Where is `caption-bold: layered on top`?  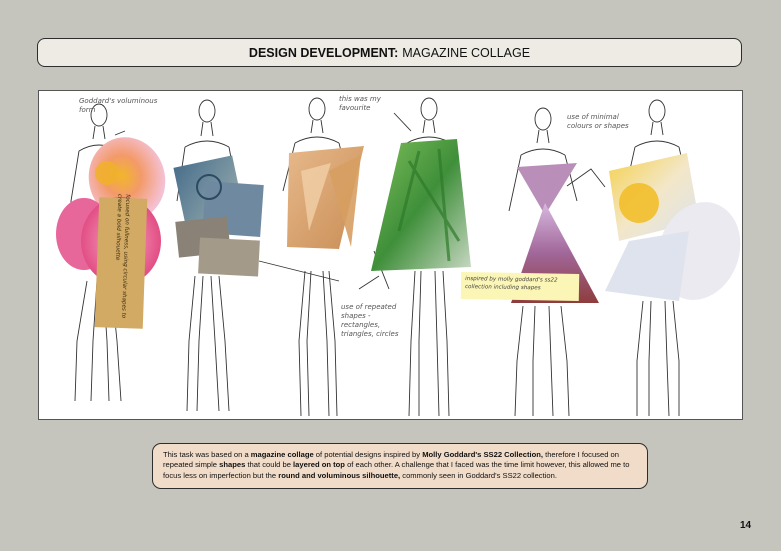 caption-bold: layered on top is located at coordinates (319, 465).